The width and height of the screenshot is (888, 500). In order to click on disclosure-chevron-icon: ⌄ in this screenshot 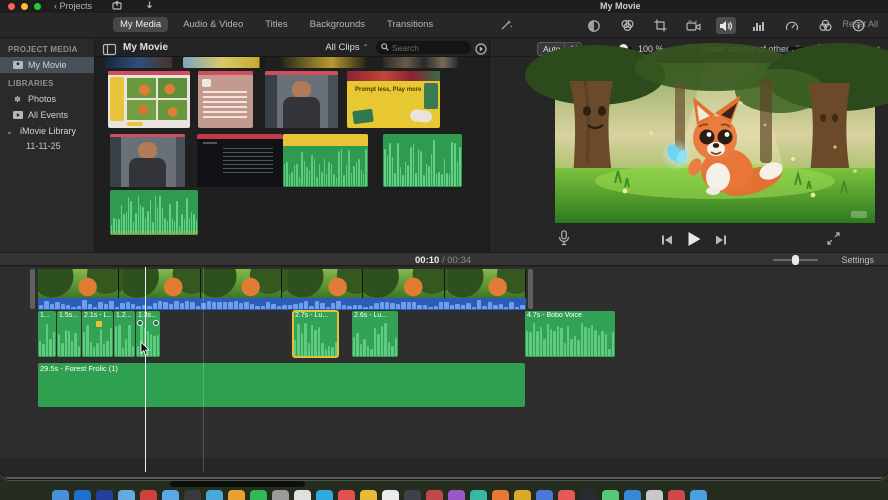, I will do `click(9, 131)`.